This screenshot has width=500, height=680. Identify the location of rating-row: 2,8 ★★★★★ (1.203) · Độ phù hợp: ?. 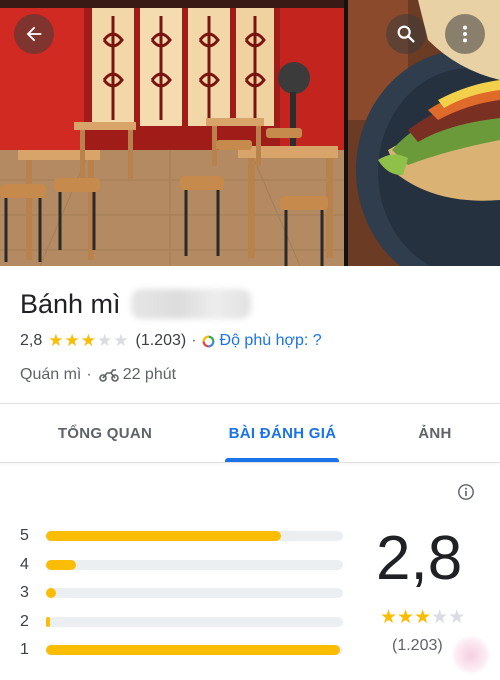
(171, 341).